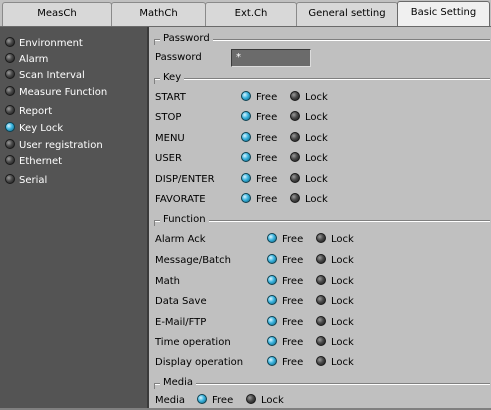 Image resolution: width=491 pixels, height=410 pixels. I want to click on function-message-batch-lock-radio: Lock, so click(335, 261).